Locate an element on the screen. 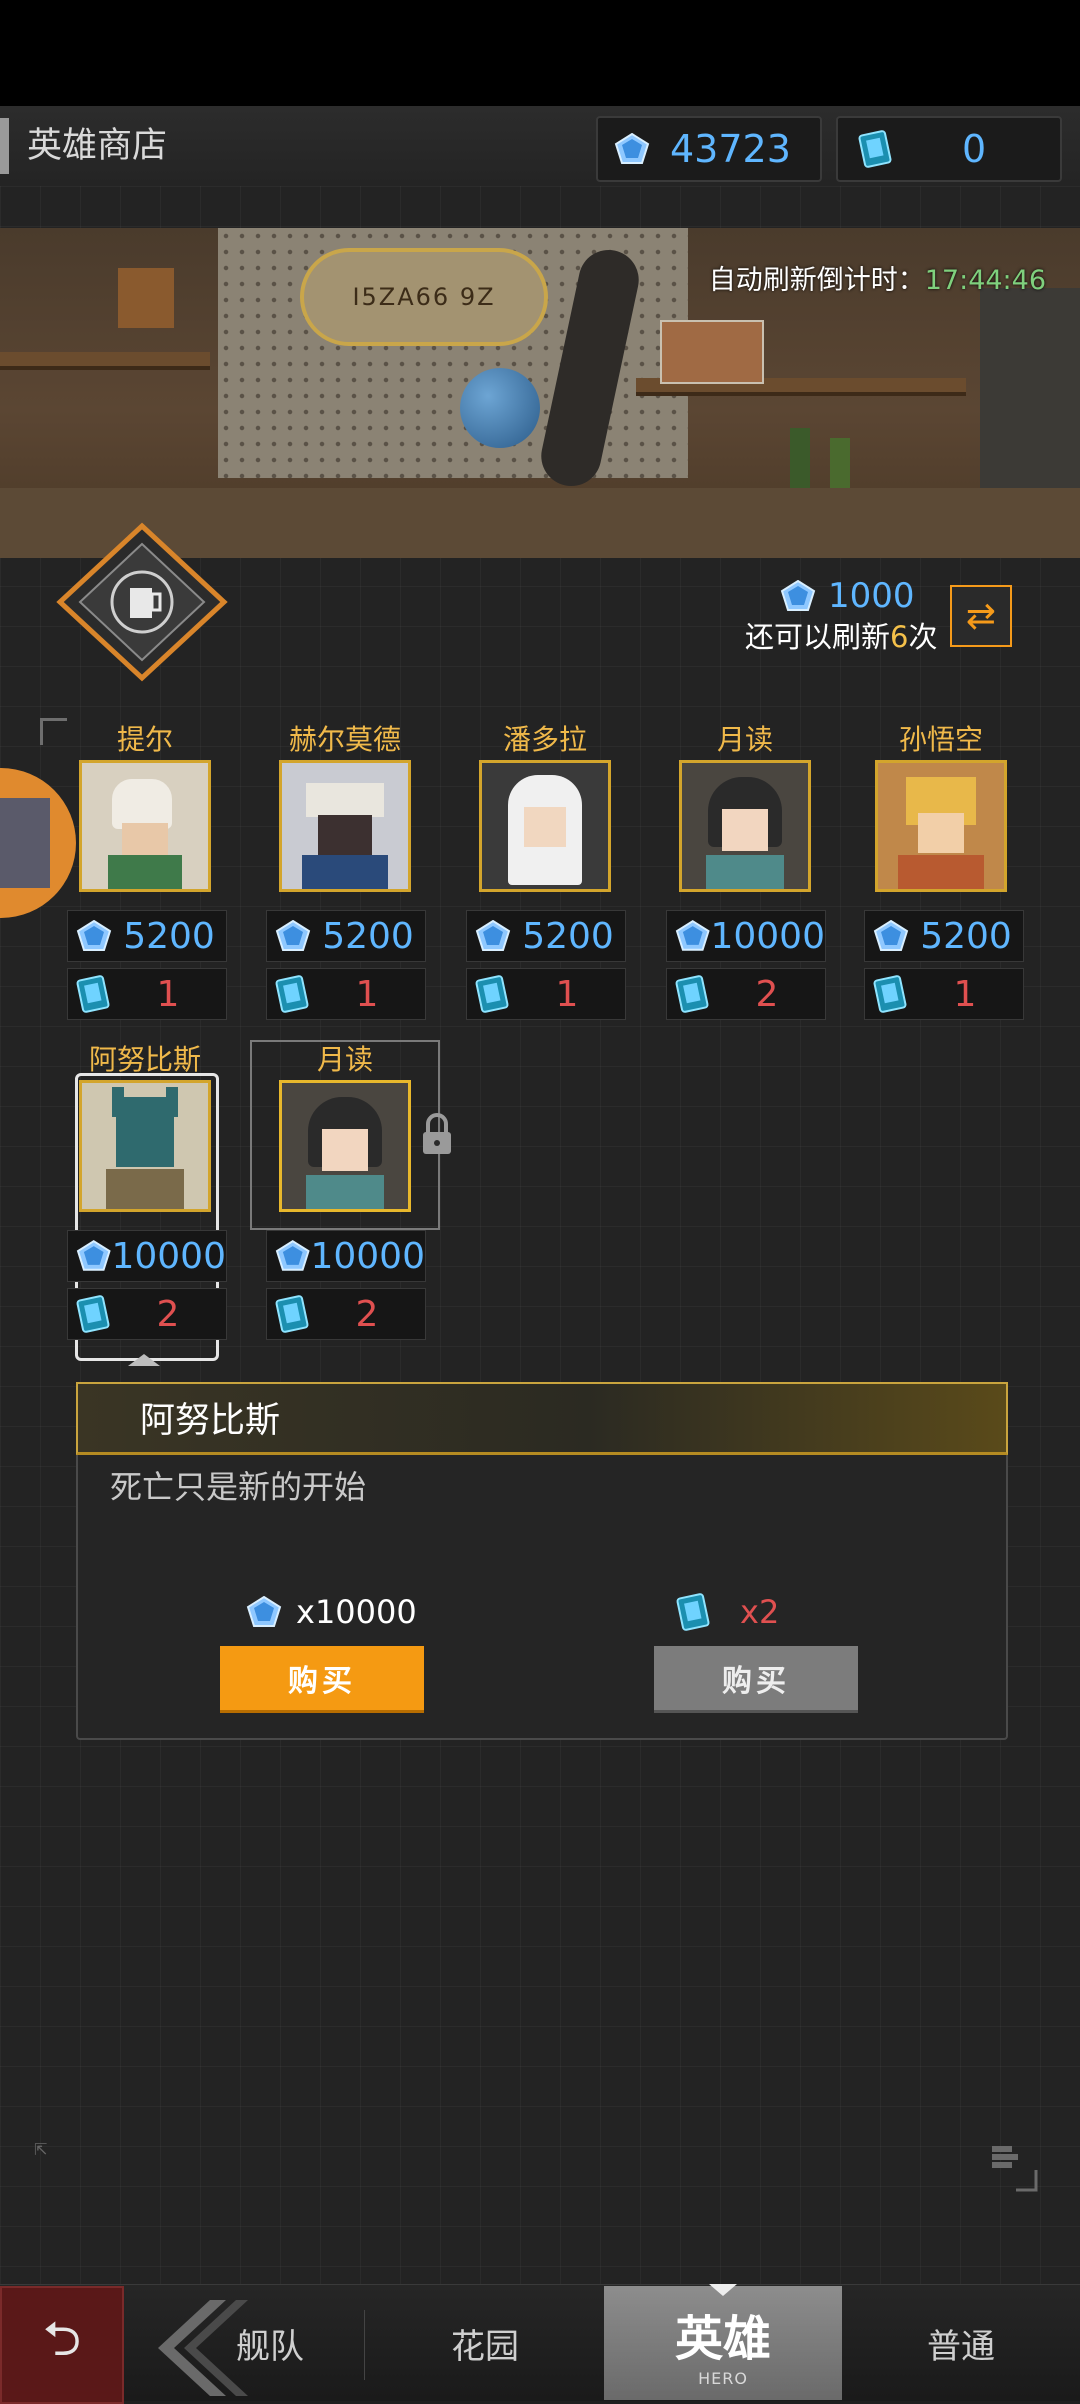 The height and width of the screenshot is (2404, 1080). scroll-balance-value: 0 is located at coordinates (974, 149).